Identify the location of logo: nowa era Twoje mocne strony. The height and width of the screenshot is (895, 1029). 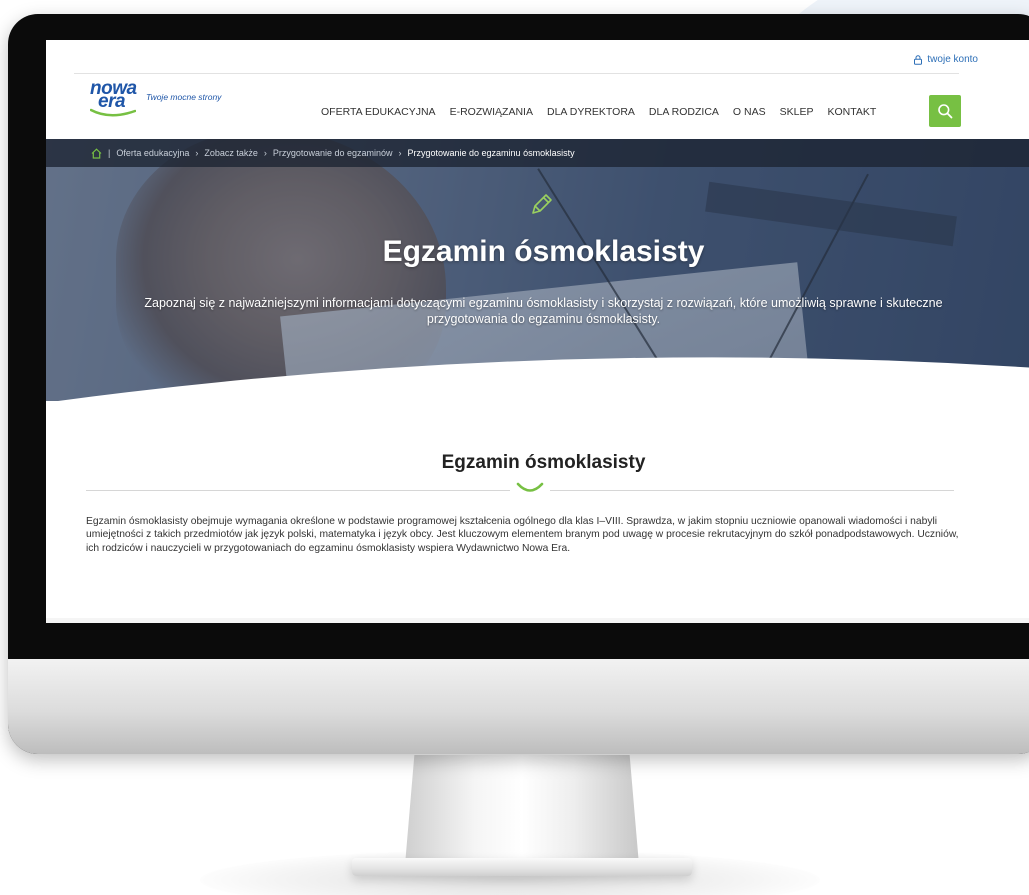
(165, 100).